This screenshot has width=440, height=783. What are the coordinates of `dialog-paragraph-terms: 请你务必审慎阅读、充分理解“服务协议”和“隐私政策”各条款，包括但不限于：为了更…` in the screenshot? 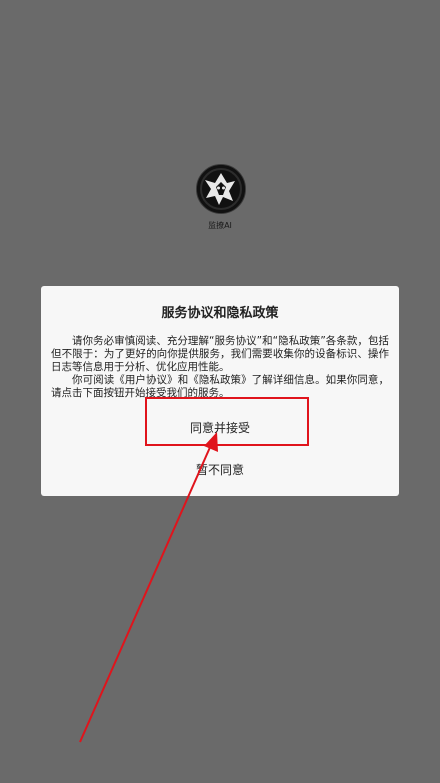 It's located at (220, 354).